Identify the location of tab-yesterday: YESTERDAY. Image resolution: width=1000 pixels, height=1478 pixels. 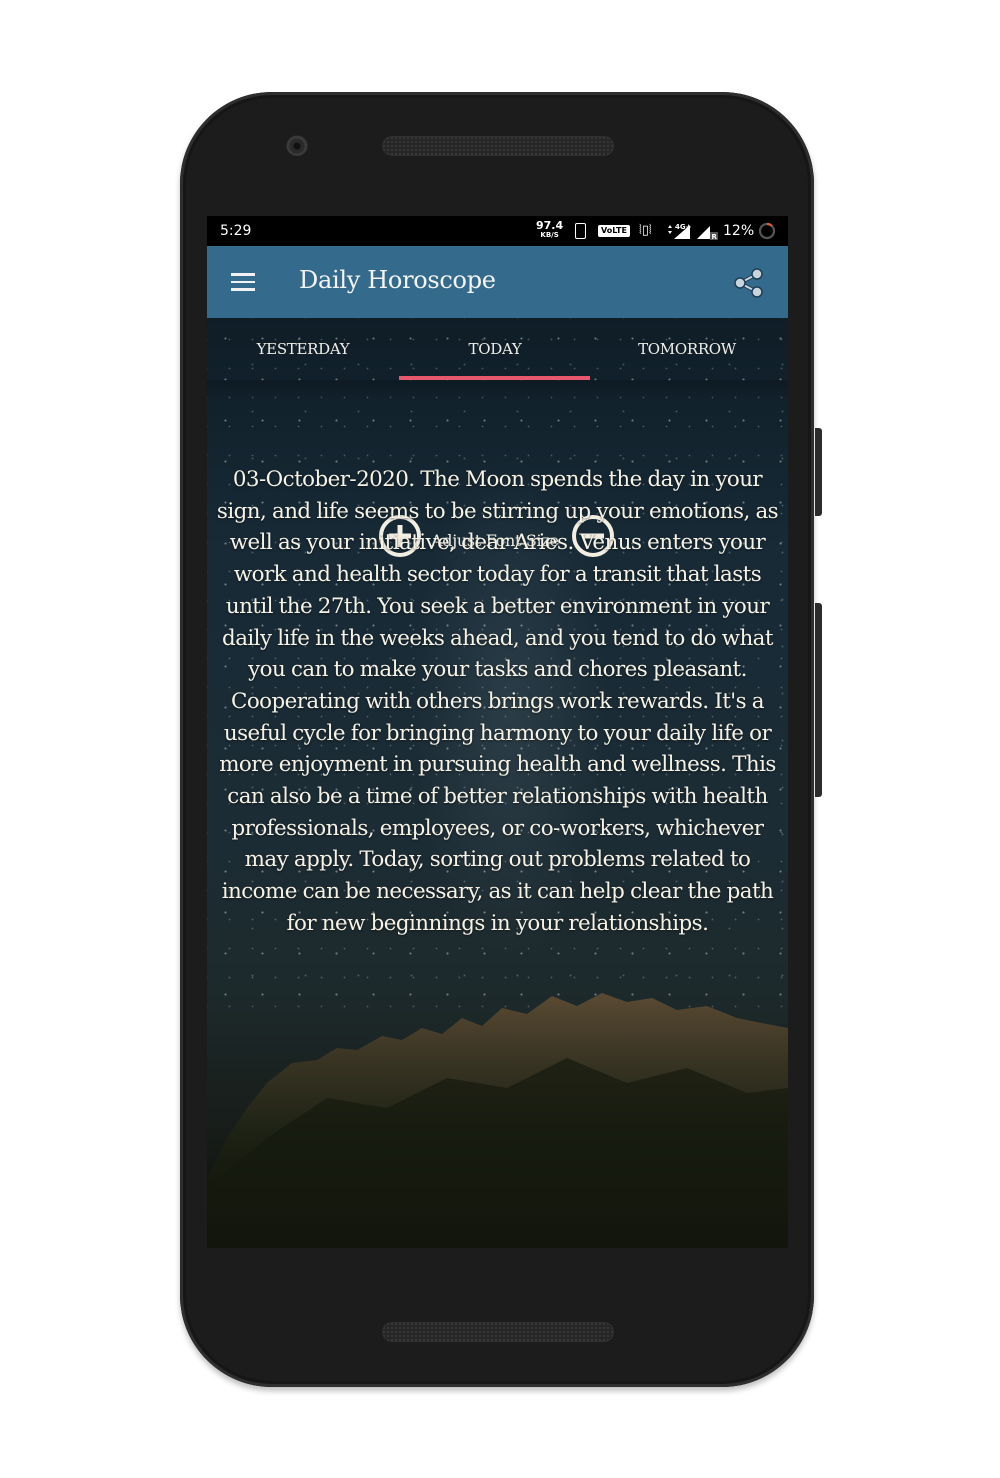
(303, 349).